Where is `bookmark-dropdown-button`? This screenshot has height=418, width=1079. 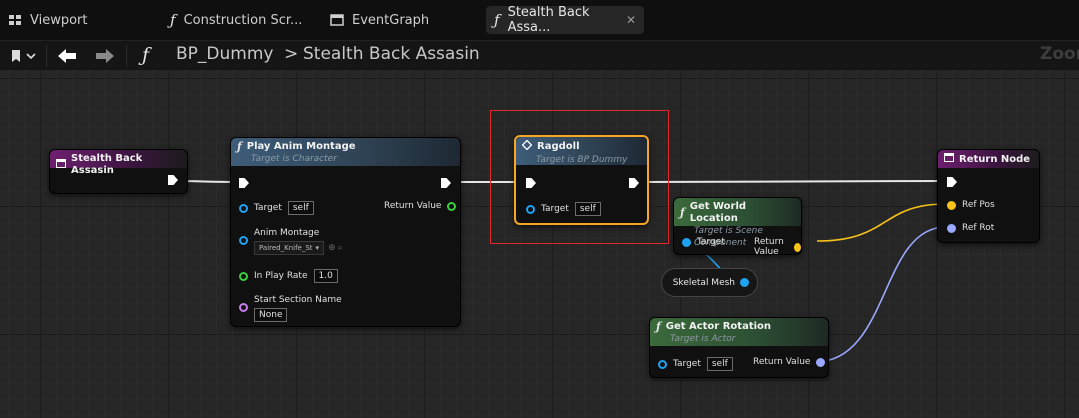 bookmark-dropdown-button is located at coordinates (24, 56).